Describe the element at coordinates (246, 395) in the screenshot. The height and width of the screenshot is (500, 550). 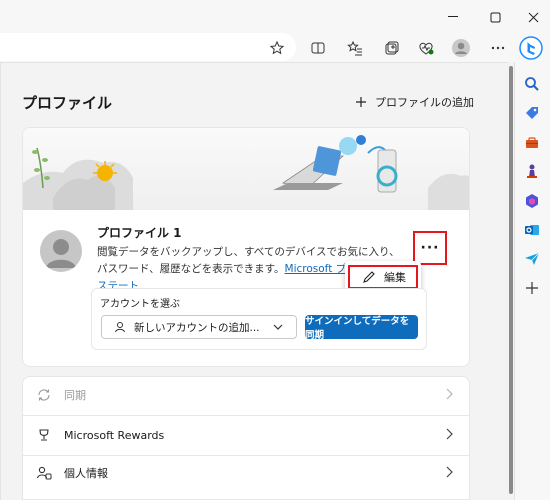
I see `settings-row-sync: 同期` at that location.